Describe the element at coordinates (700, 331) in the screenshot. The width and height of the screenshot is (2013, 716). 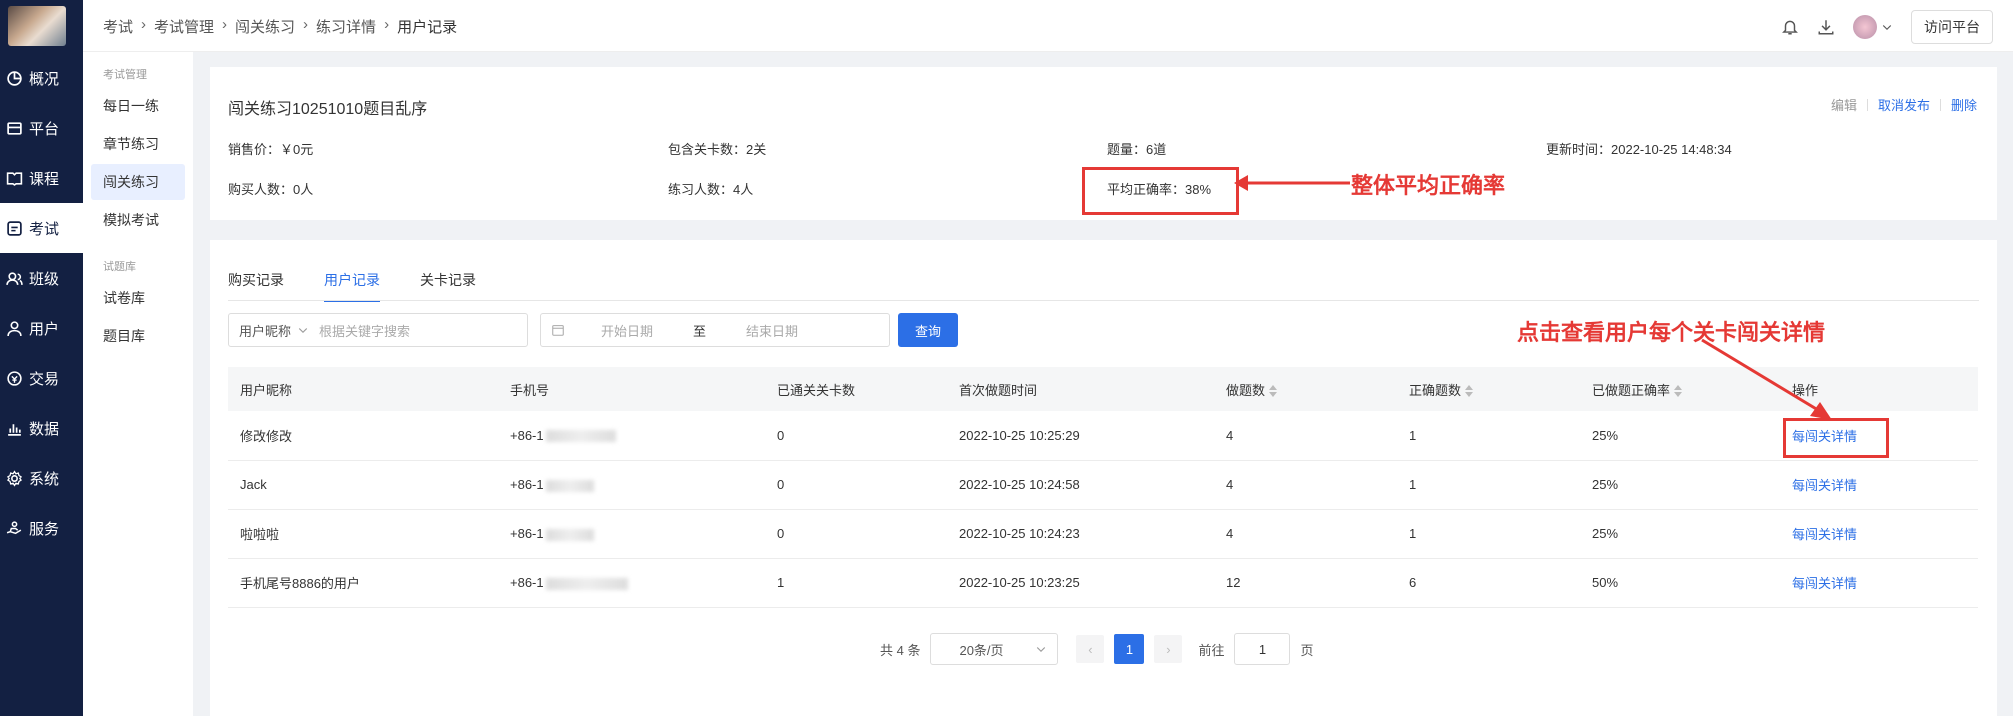
I see `date-separator: 至` at that location.